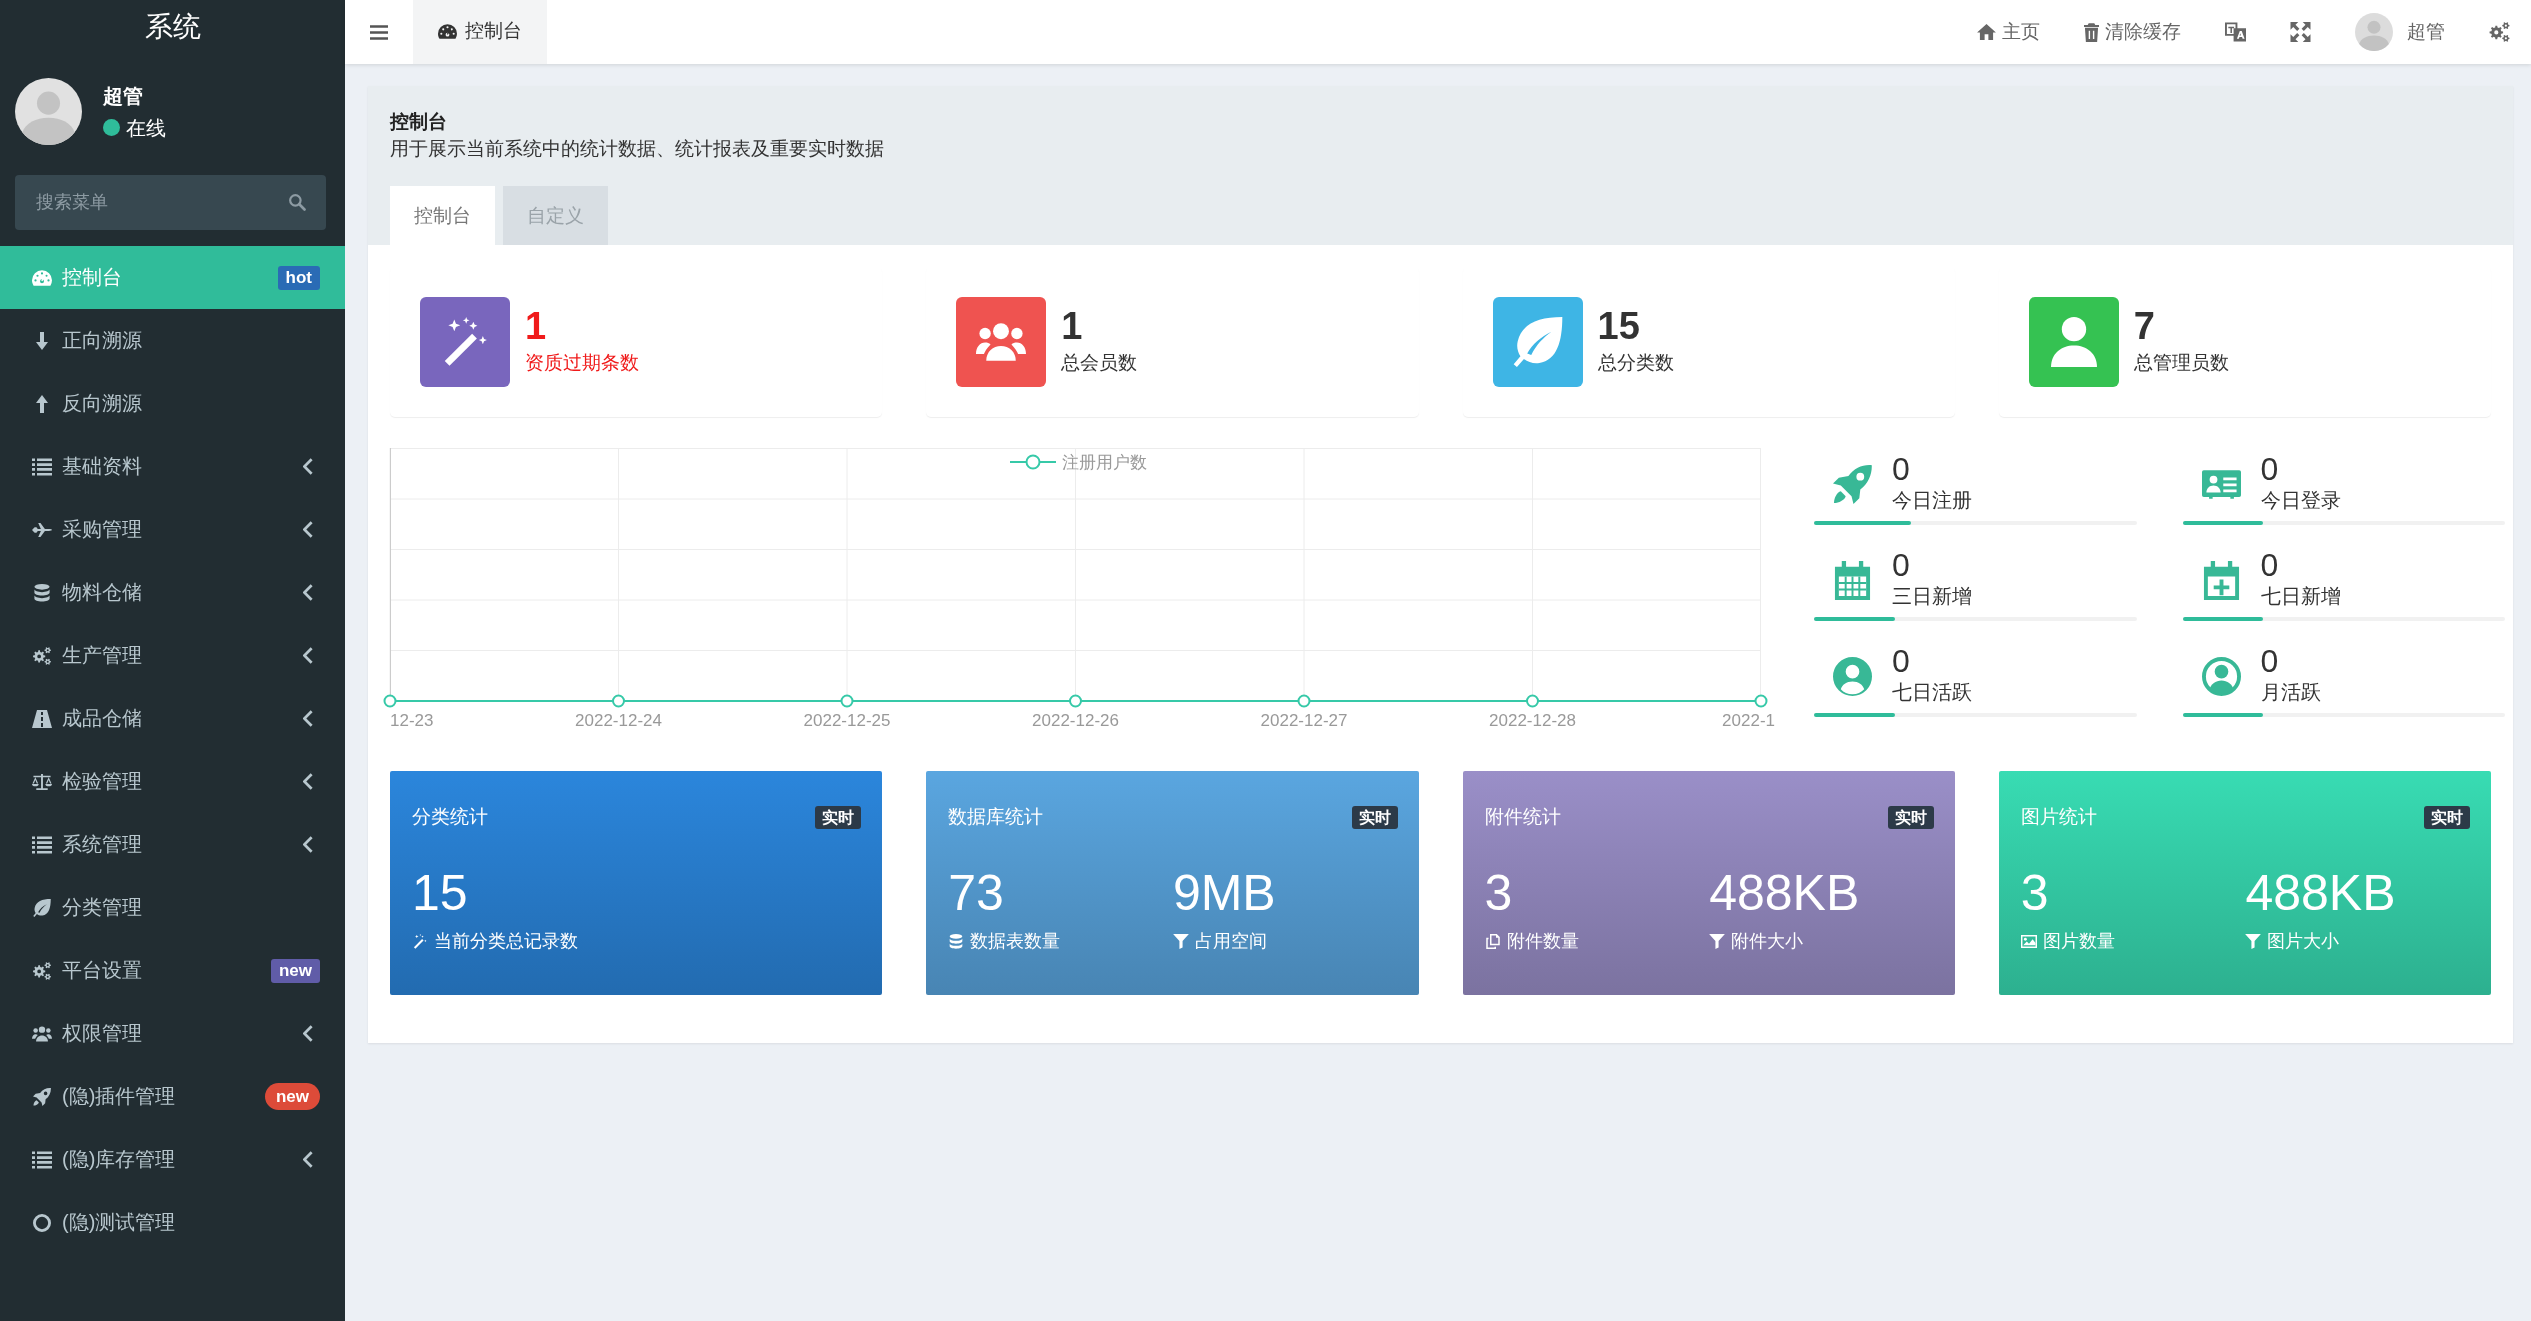 The height and width of the screenshot is (1321, 2531). What do you see at coordinates (1767, 941) in the screenshot?
I see `metric-label: 附件大小` at bounding box center [1767, 941].